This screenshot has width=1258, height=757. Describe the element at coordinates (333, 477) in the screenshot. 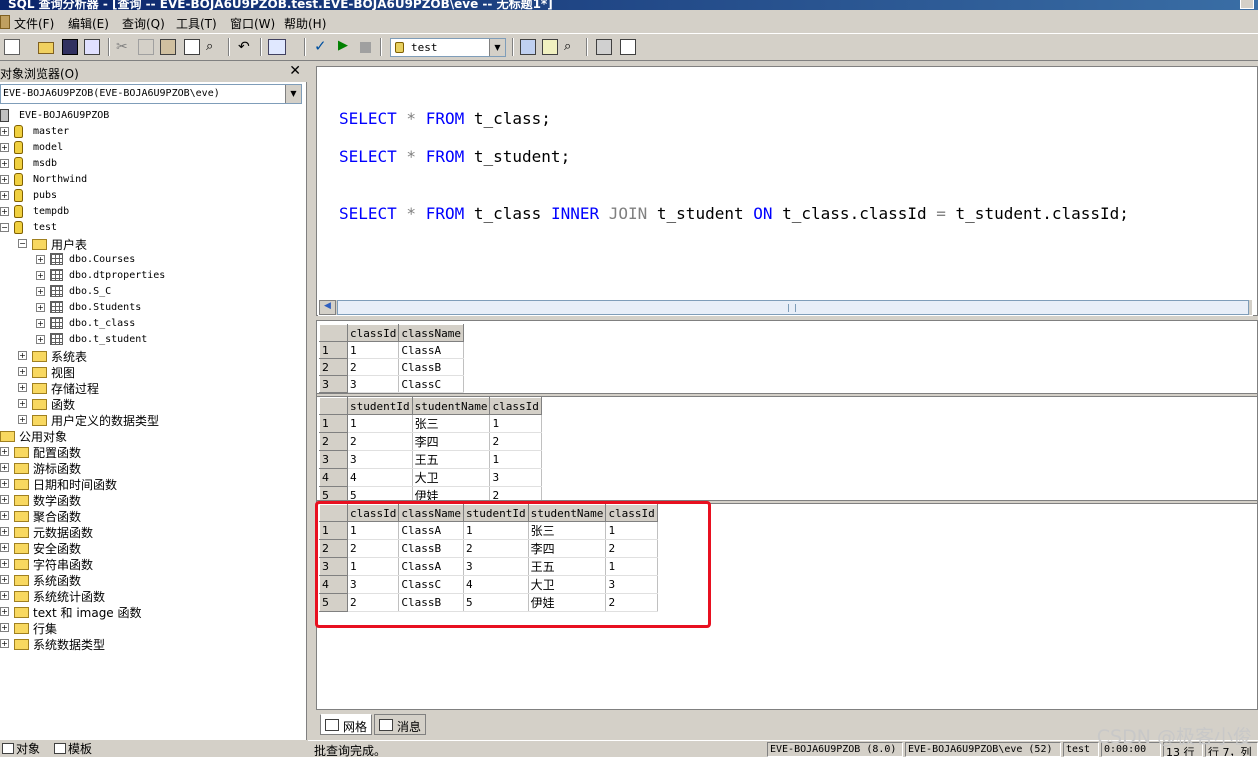

I see `row-number: 4` at that location.